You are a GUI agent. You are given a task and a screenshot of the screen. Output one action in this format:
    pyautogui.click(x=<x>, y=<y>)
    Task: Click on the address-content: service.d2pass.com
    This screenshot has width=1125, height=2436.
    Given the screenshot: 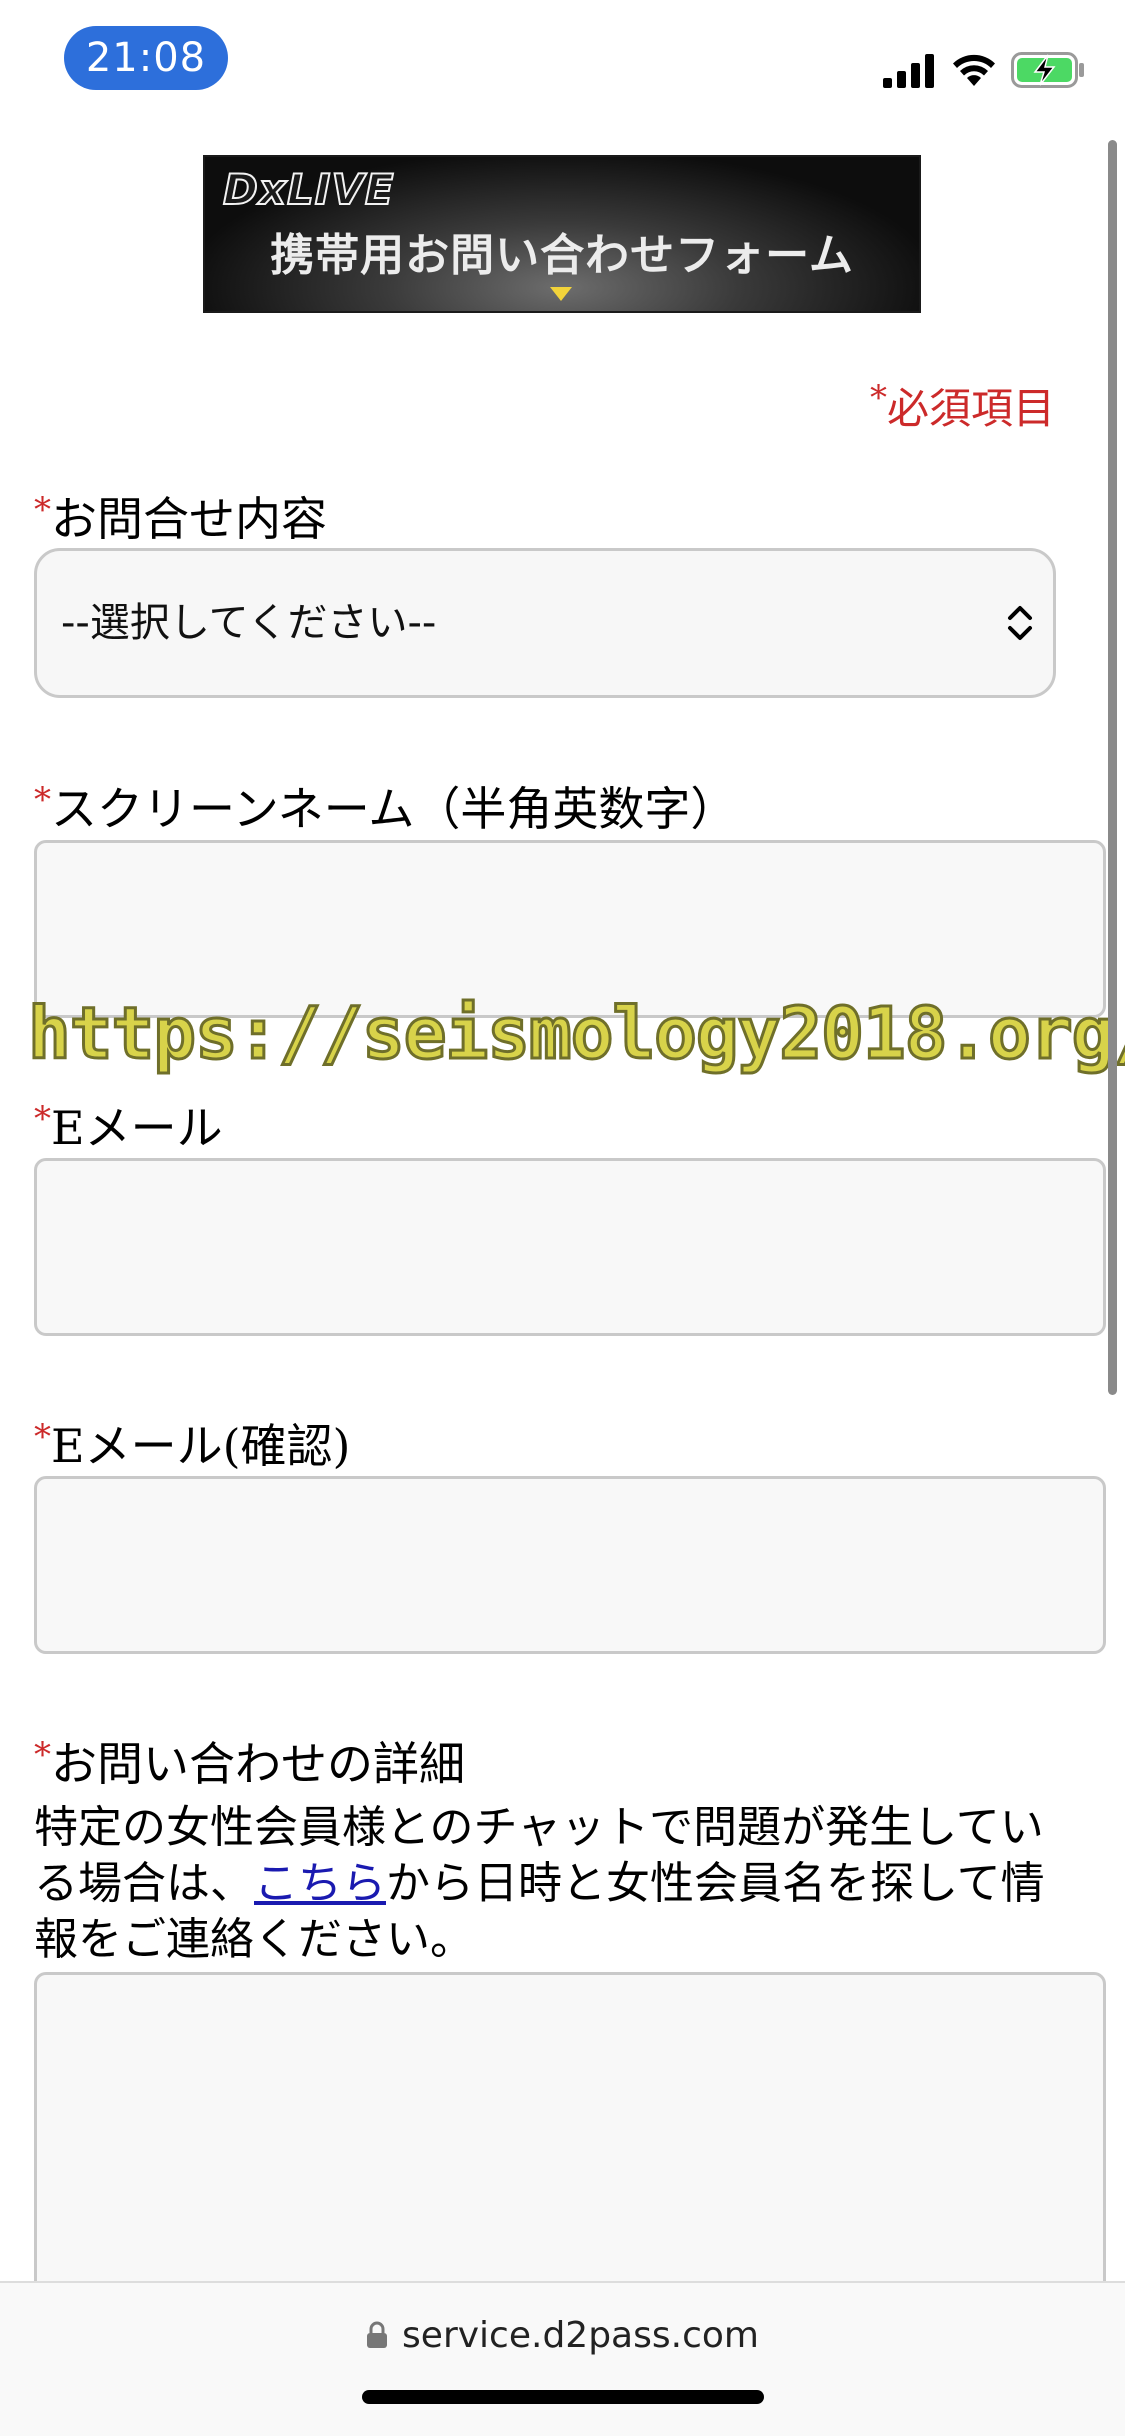 What is the action you would take?
    pyautogui.click(x=562, y=2336)
    